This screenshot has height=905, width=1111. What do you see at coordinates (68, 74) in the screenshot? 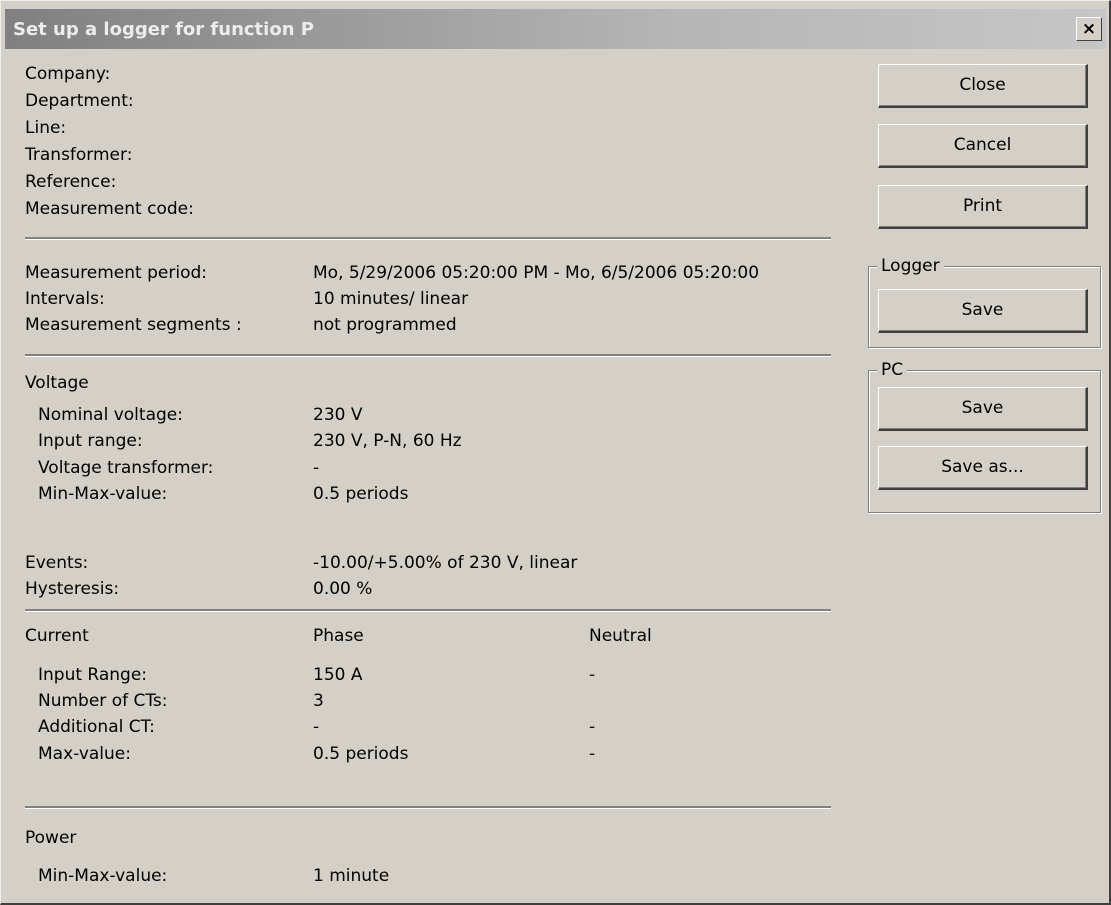
I see `company-label: Company:` at bounding box center [68, 74].